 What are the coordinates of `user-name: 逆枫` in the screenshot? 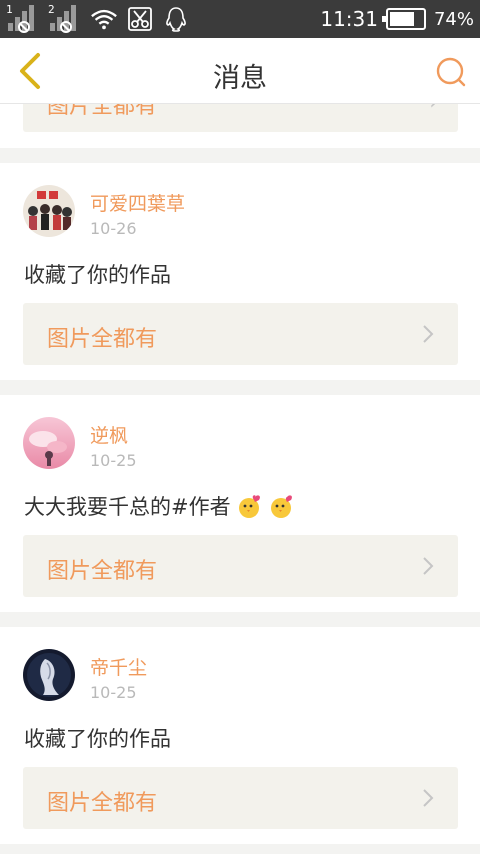 It's located at (109, 434).